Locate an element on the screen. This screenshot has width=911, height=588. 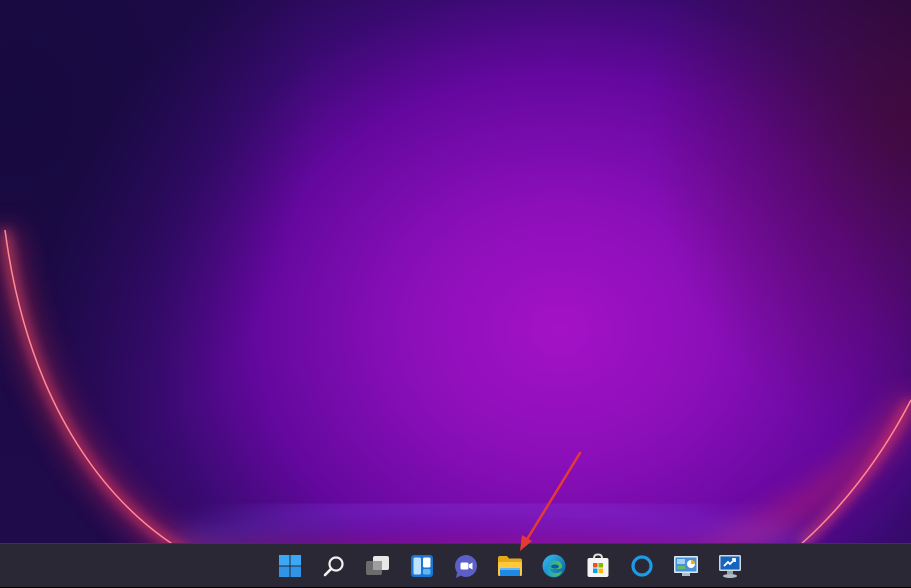
remote-desktop-icon is located at coordinates (730, 566).